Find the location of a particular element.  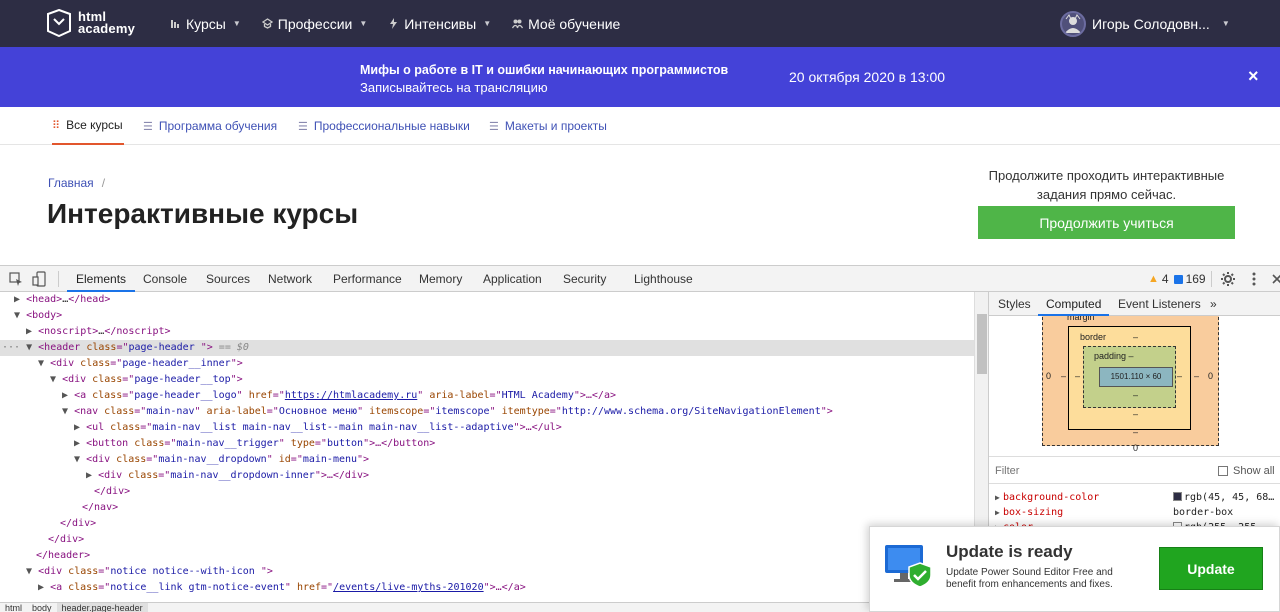

nav-item-my-learning: Моё обучение is located at coordinates (566, 24).